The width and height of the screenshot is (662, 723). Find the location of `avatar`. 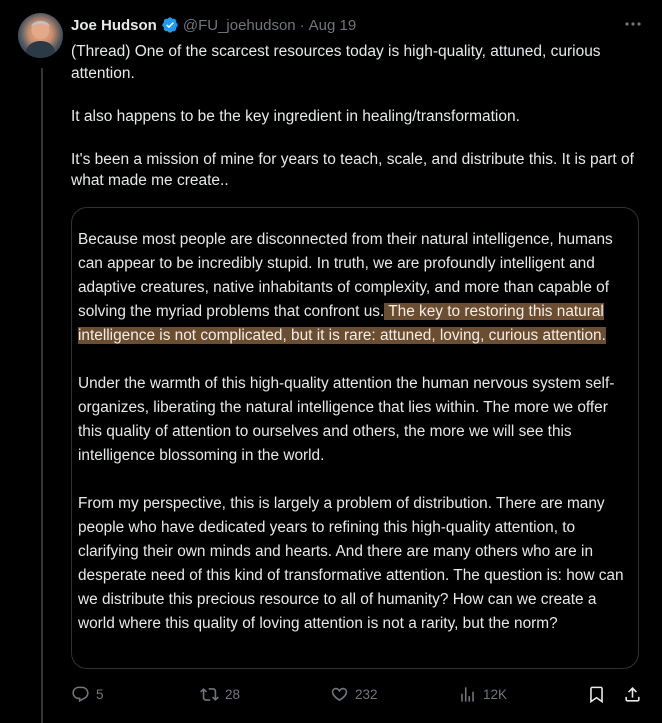

avatar is located at coordinates (40, 35).